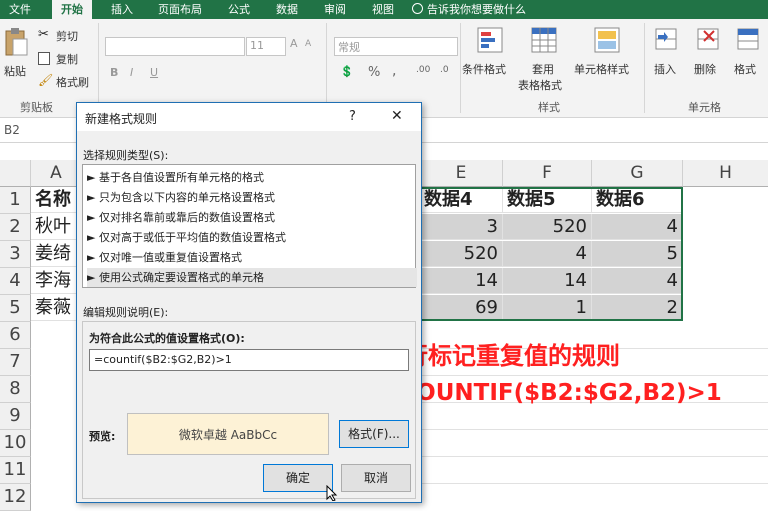  What do you see at coordinates (352, 116) in the screenshot?
I see `help-icon: ?` at bounding box center [352, 116].